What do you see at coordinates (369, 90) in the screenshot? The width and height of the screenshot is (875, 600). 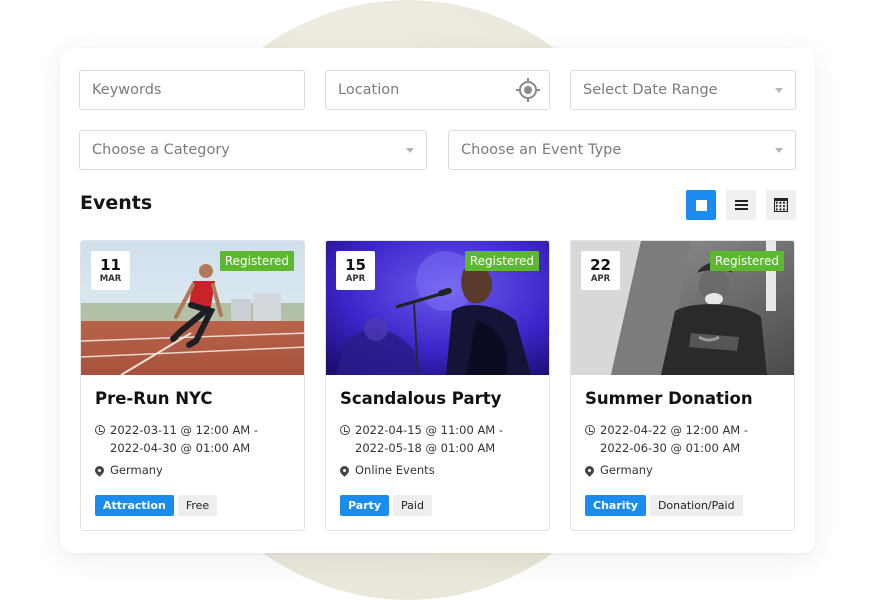 I see `location-placeholder: Location` at bounding box center [369, 90].